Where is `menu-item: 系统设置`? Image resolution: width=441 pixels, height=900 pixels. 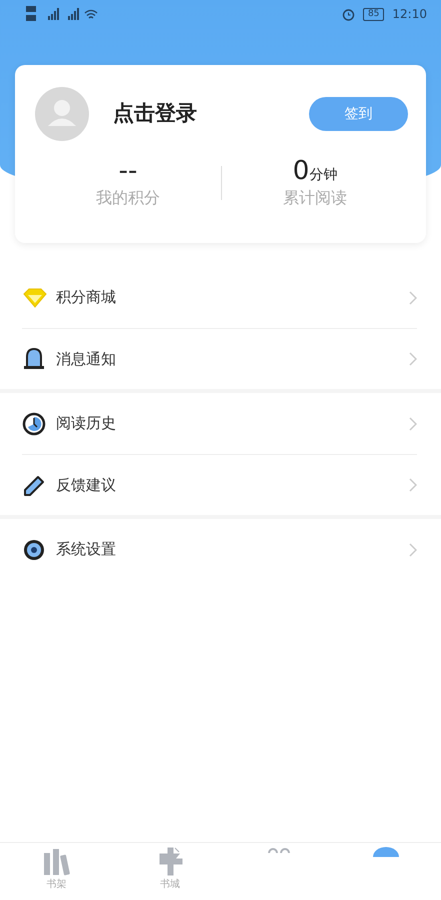
menu-item: 系统设置 is located at coordinates (220, 549).